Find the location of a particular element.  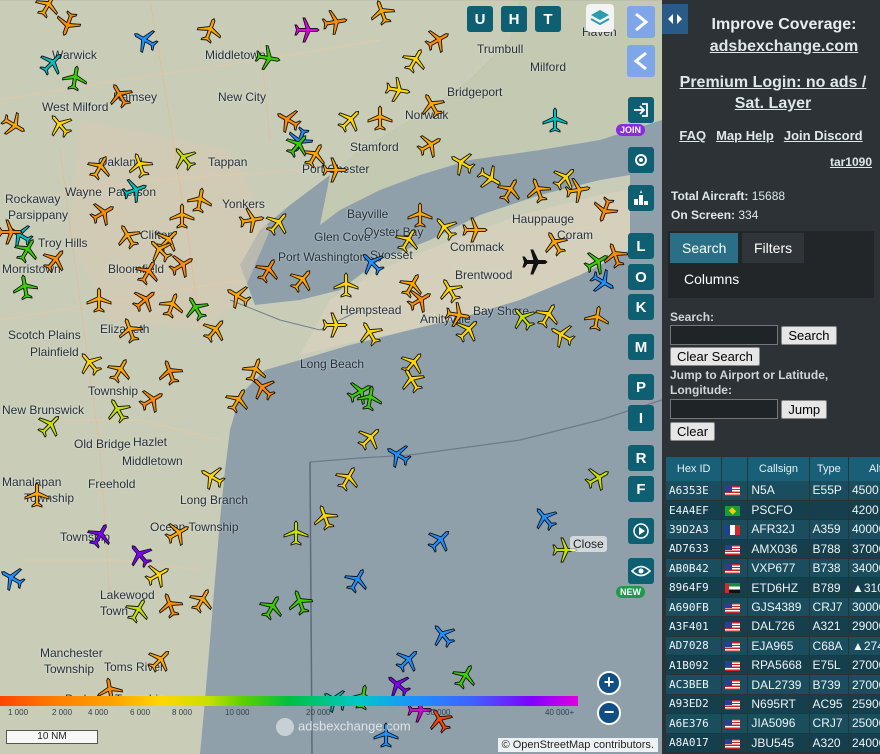

col-alt: Alt. is located at coordinates (864, 469).